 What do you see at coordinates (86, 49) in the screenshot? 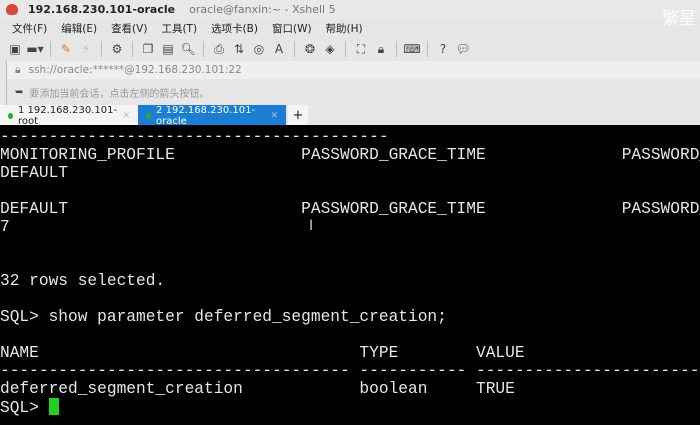
I see `disconnect-icon: ⚡` at bounding box center [86, 49].